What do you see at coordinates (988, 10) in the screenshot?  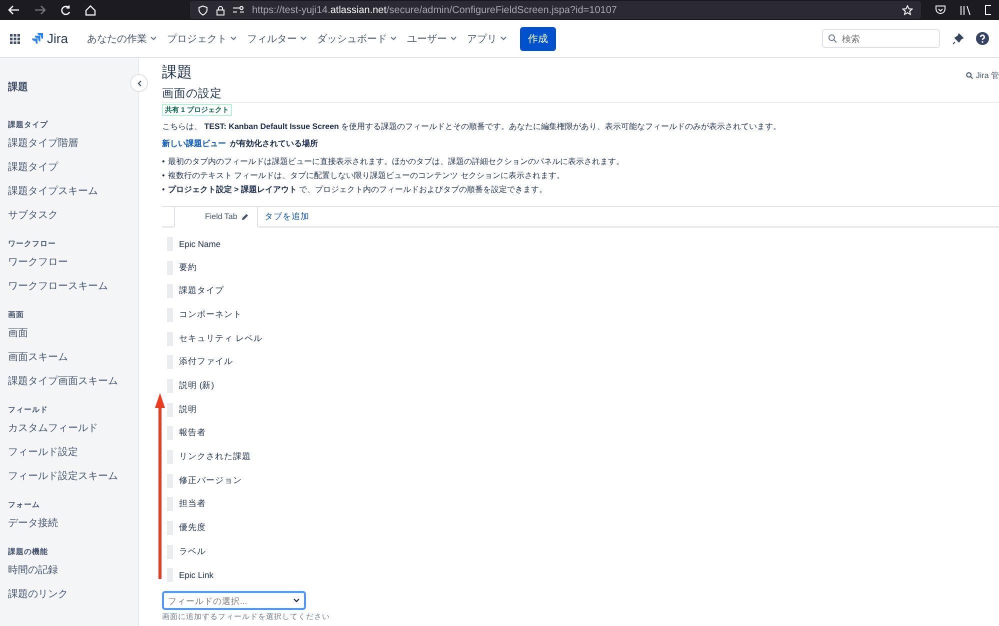 I see `sidebar-toggle-icon` at bounding box center [988, 10].